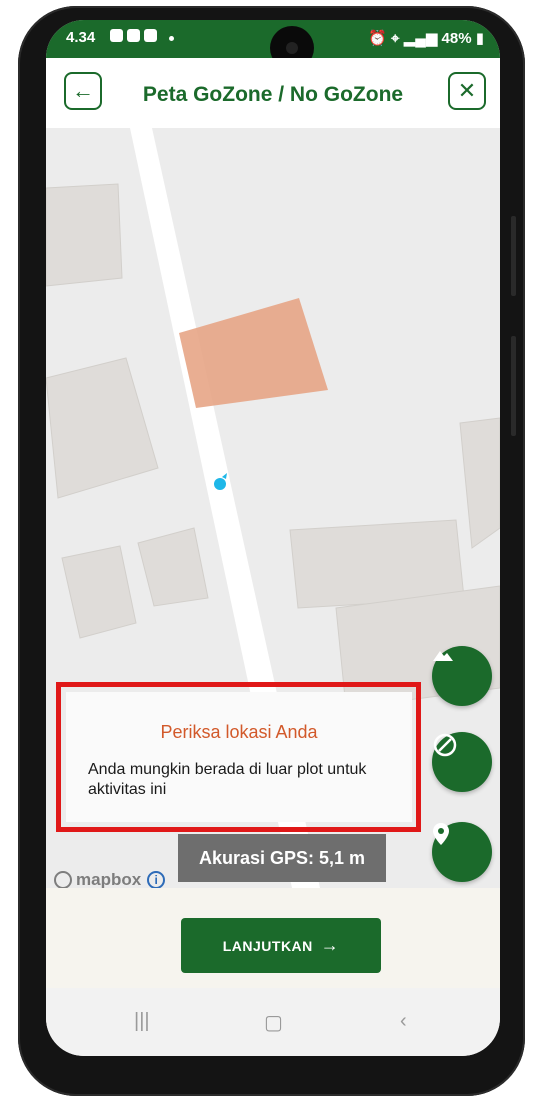 This screenshot has width=537, height=1103. Describe the element at coordinates (81, 37) in the screenshot. I see `status-time: 4.34` at that location.